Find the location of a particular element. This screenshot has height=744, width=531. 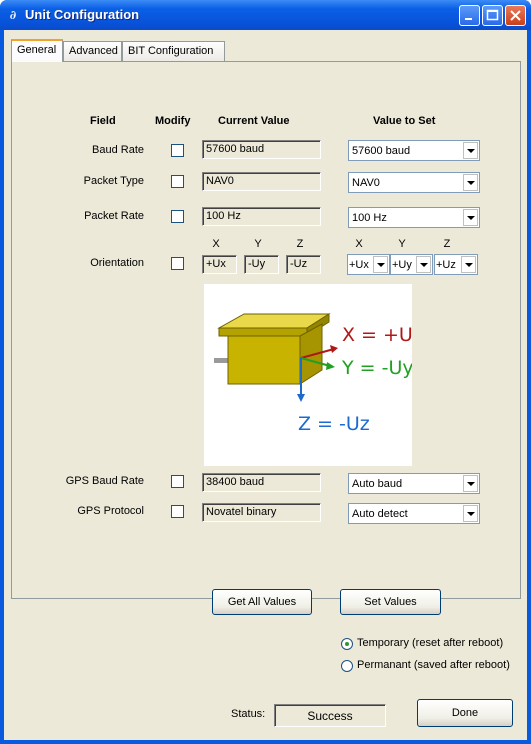

unit-lid-front is located at coordinates (263, 332).